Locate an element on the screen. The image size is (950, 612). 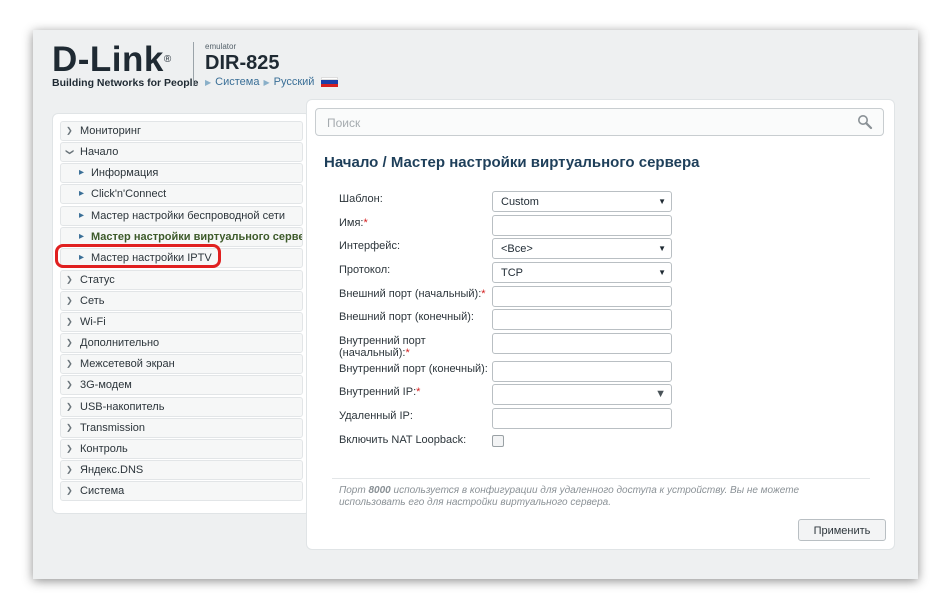
note-port: 8000 is located at coordinates (379, 490).